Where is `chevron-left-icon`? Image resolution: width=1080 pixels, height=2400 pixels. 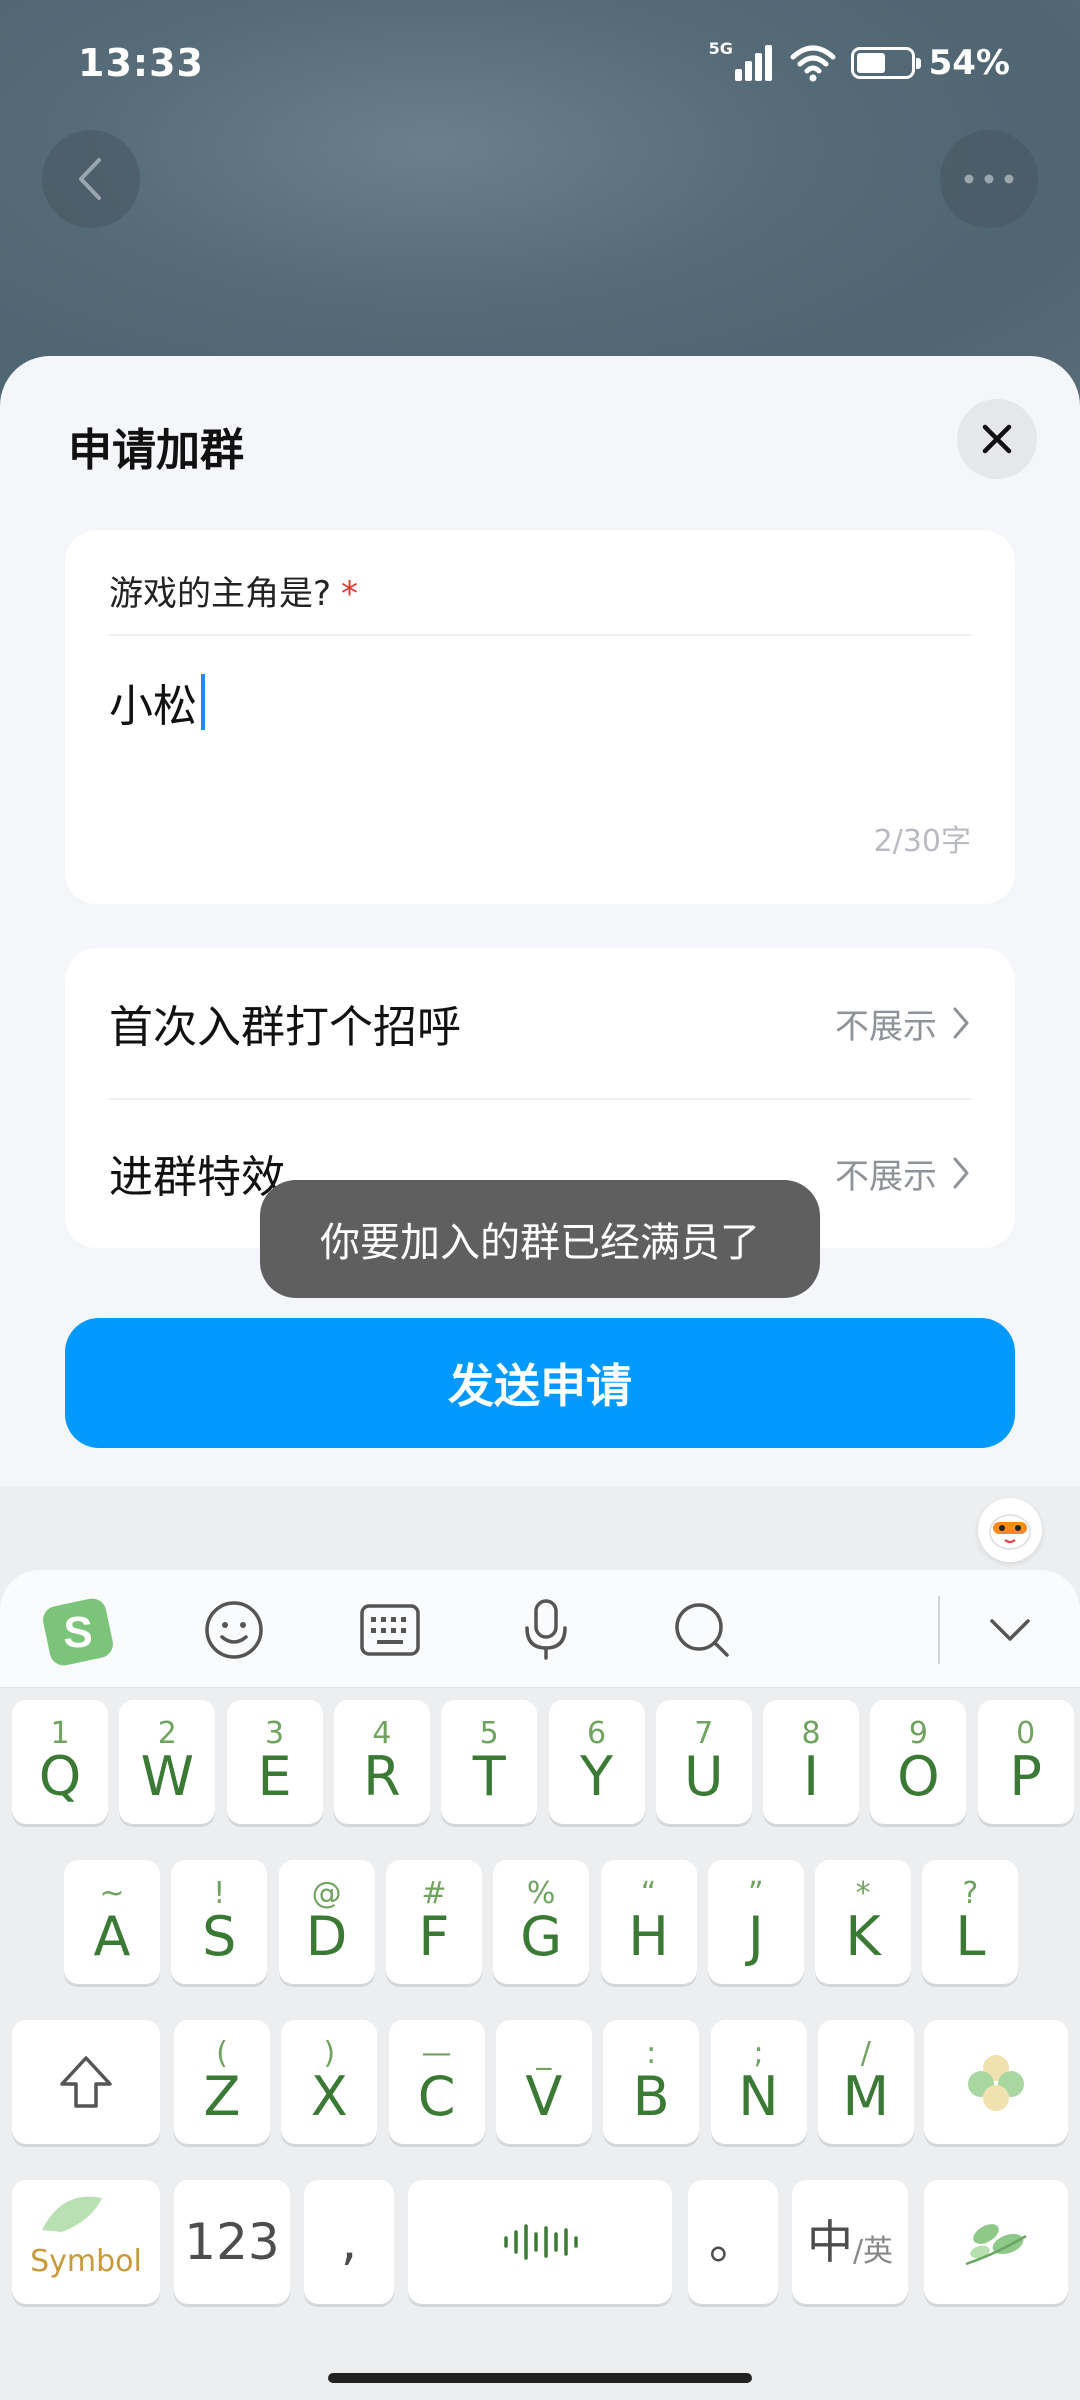
chevron-left-icon is located at coordinates (90, 179).